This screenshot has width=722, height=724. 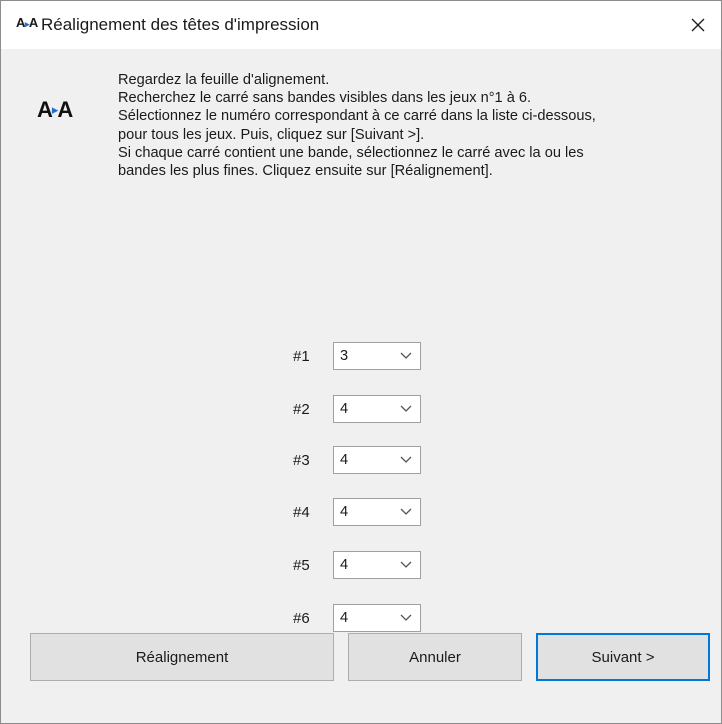 I want to click on set-label: #2, so click(x=301, y=409).